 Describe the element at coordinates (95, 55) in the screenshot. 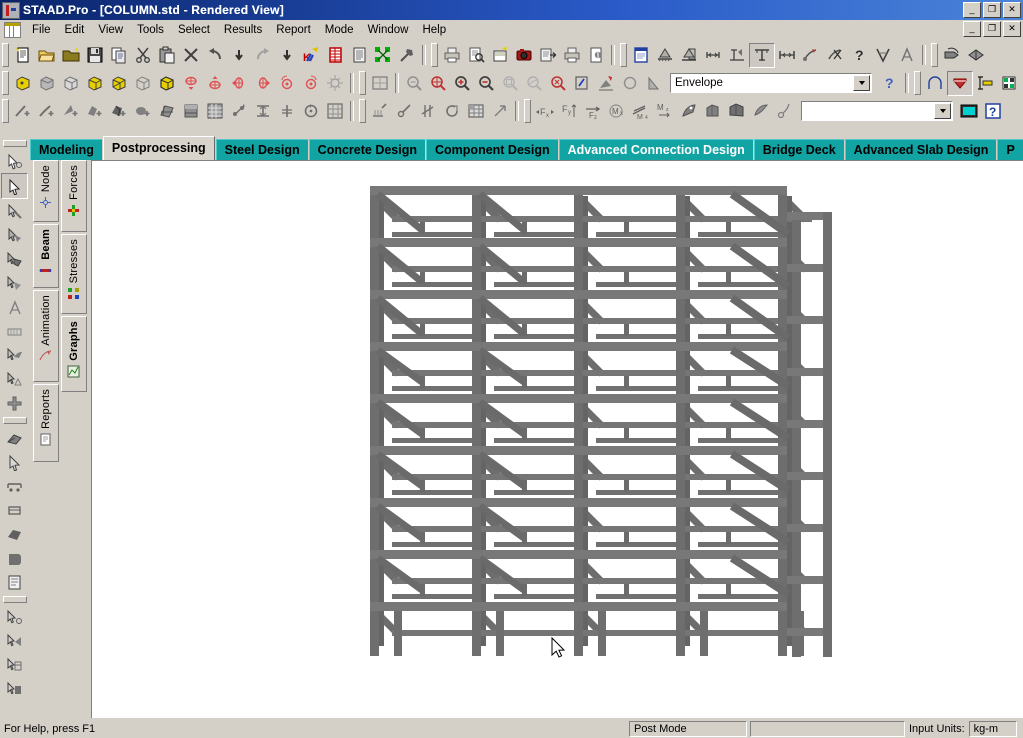

I see `save-file-button` at that location.